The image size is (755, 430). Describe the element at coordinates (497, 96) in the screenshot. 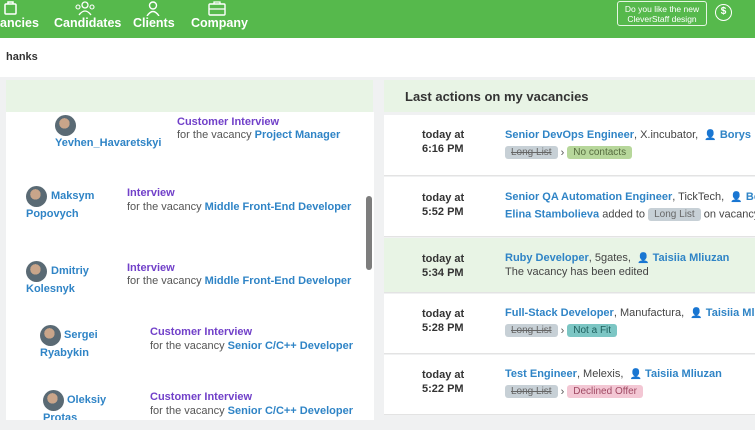

I see `right-panel-title: Last actions on my vacancies` at that location.